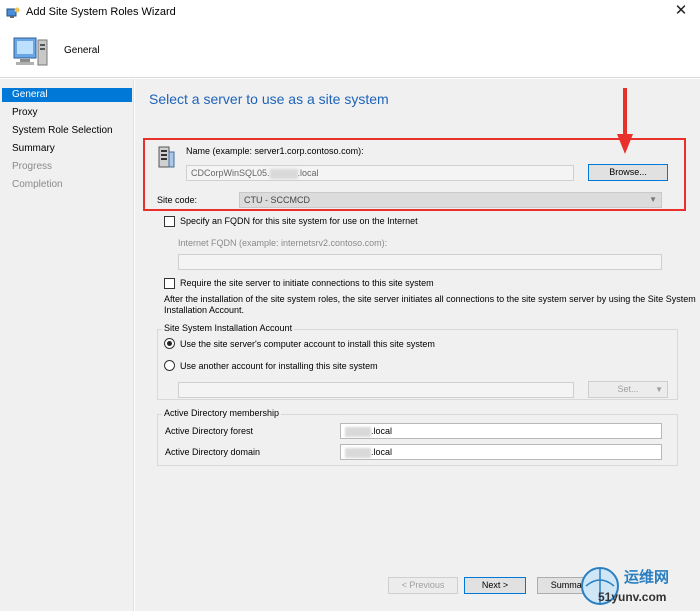 The width and height of the screenshot is (700, 611). I want to click on site-code-select: CTU - SCCMCD ▼, so click(450, 200).